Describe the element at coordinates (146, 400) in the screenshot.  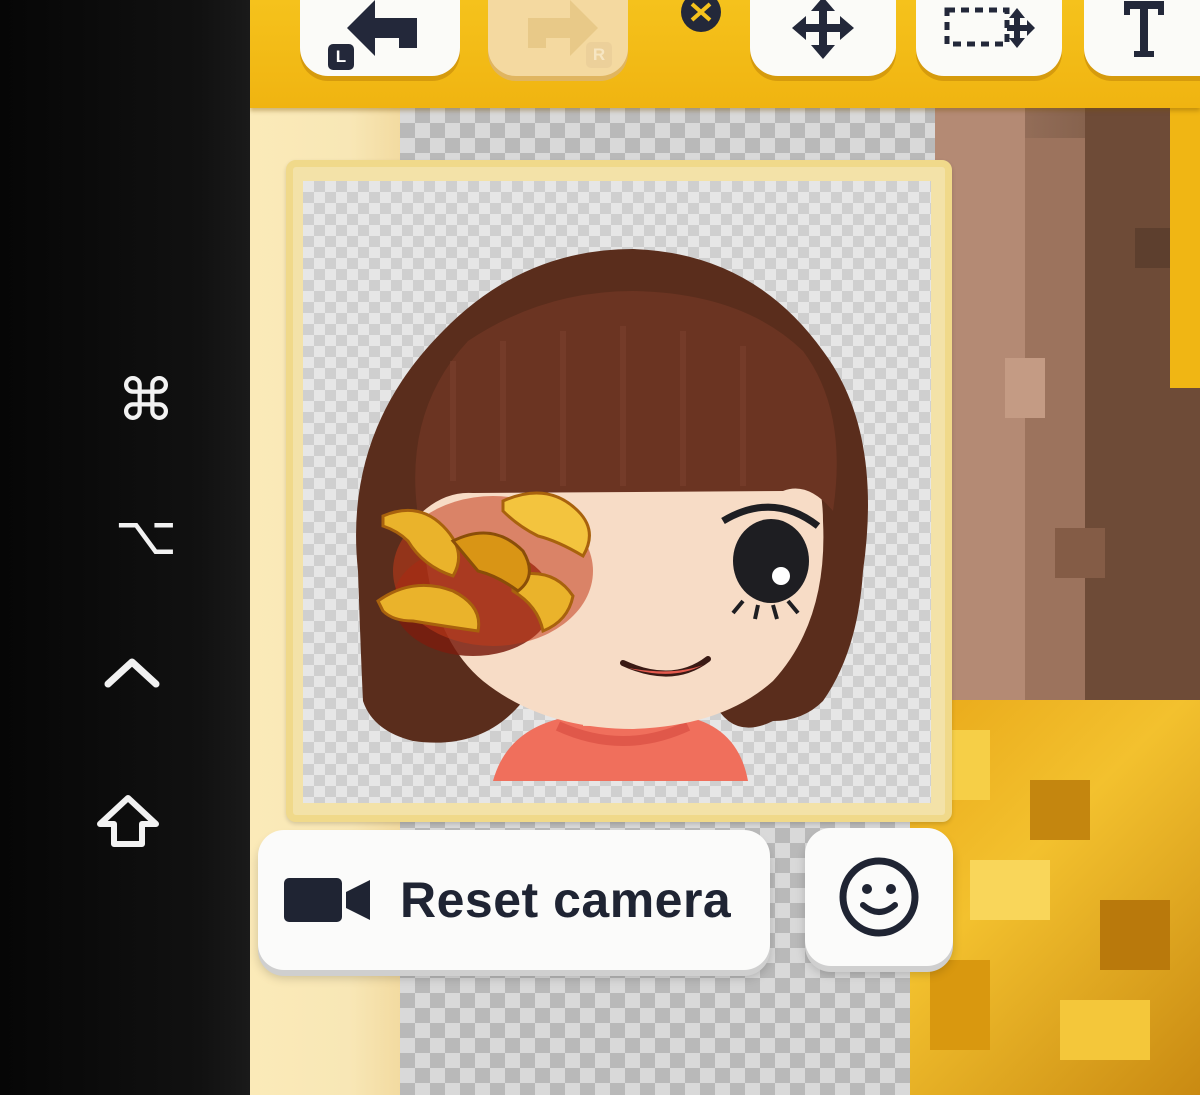
I see `command-key-icon: ⌘` at that location.